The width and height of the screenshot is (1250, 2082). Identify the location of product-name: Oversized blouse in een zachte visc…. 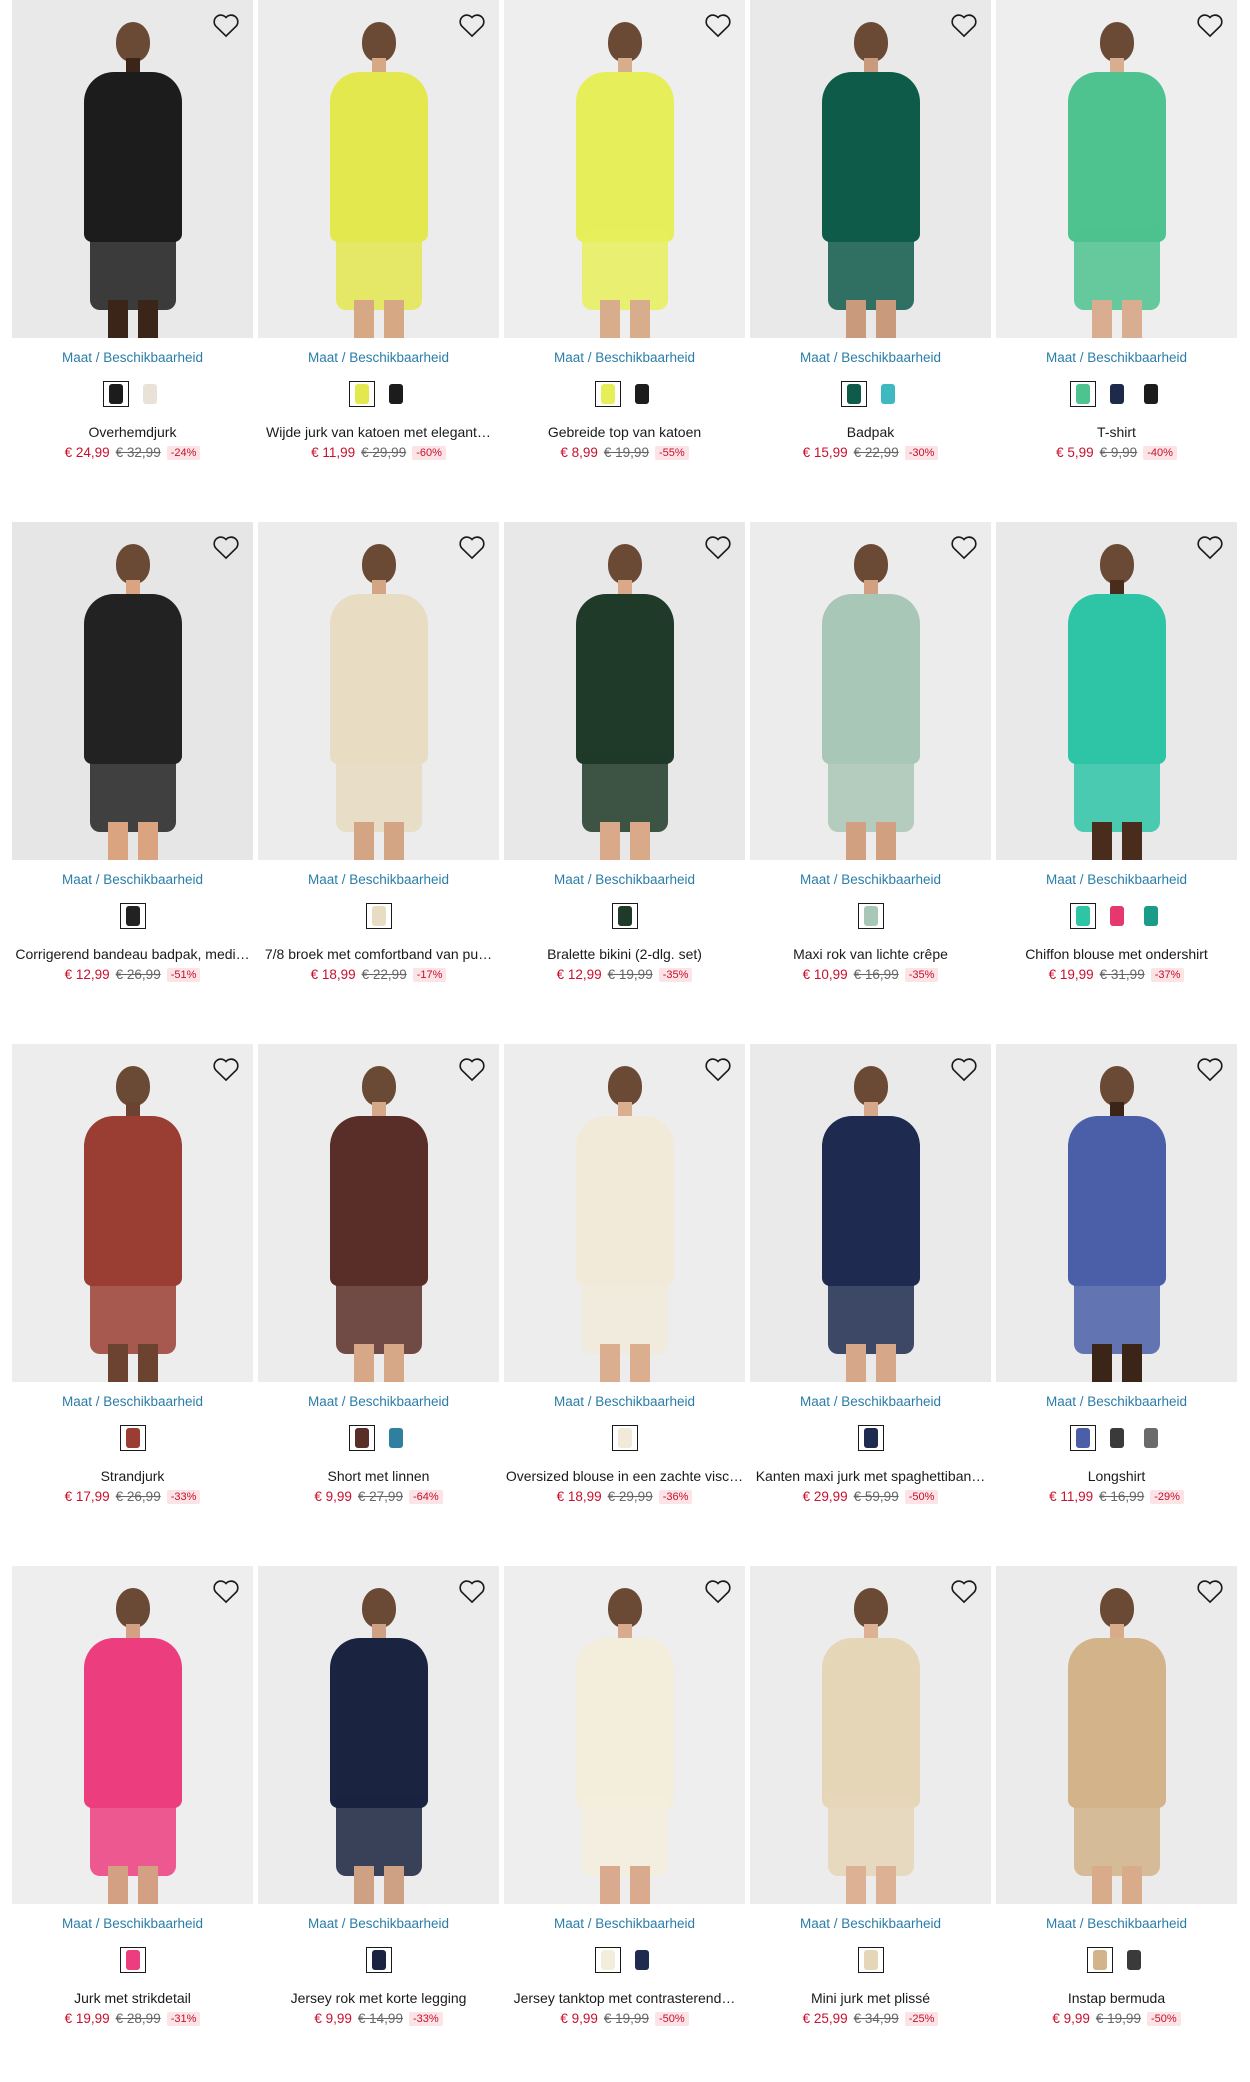
(624, 1476).